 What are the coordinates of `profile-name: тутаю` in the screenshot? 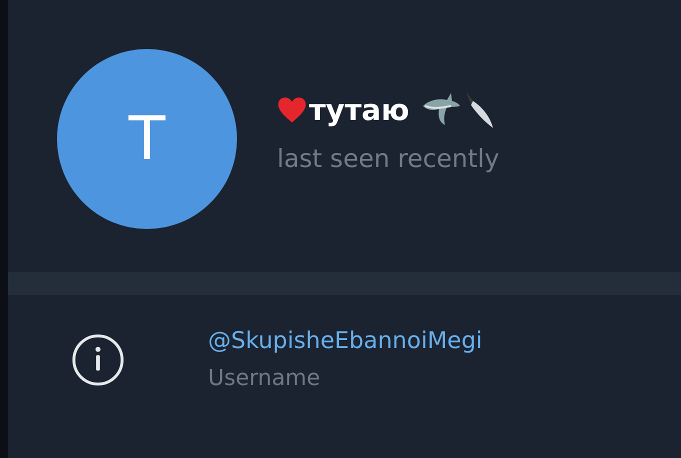 It's located at (359, 109).